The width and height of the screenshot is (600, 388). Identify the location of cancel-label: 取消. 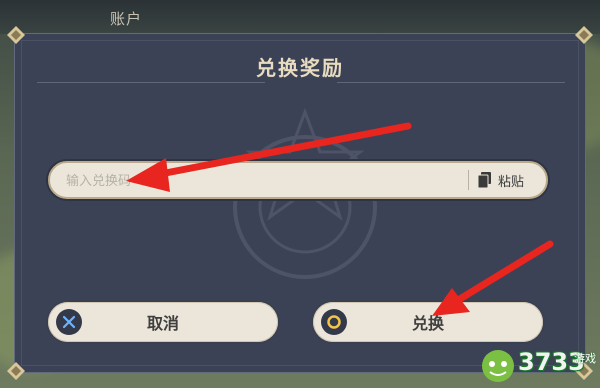
(162, 323).